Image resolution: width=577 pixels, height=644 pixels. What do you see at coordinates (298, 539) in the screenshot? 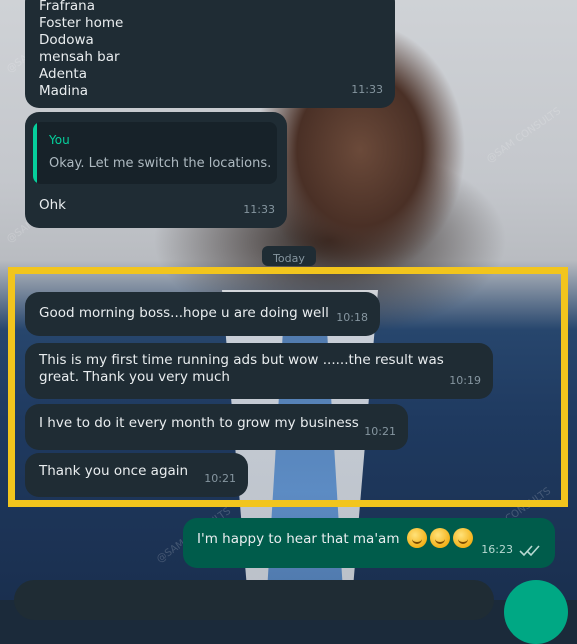
I see `message-text: I'm happy to hear that ma'am` at bounding box center [298, 539].